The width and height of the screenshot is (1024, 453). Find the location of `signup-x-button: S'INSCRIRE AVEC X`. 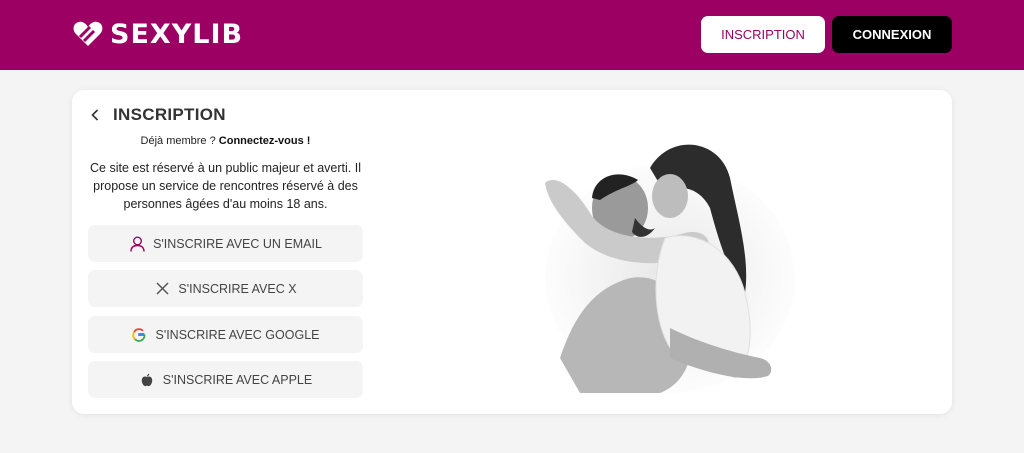

signup-x-button: S'INSCRIRE AVEC X is located at coordinates (225, 288).